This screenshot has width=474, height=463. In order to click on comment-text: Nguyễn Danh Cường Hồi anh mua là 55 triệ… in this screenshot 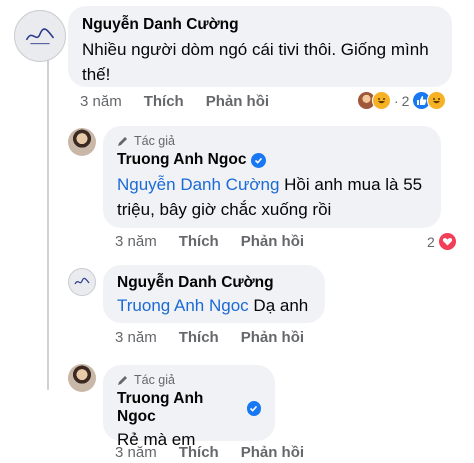, I will do `click(272, 197)`.